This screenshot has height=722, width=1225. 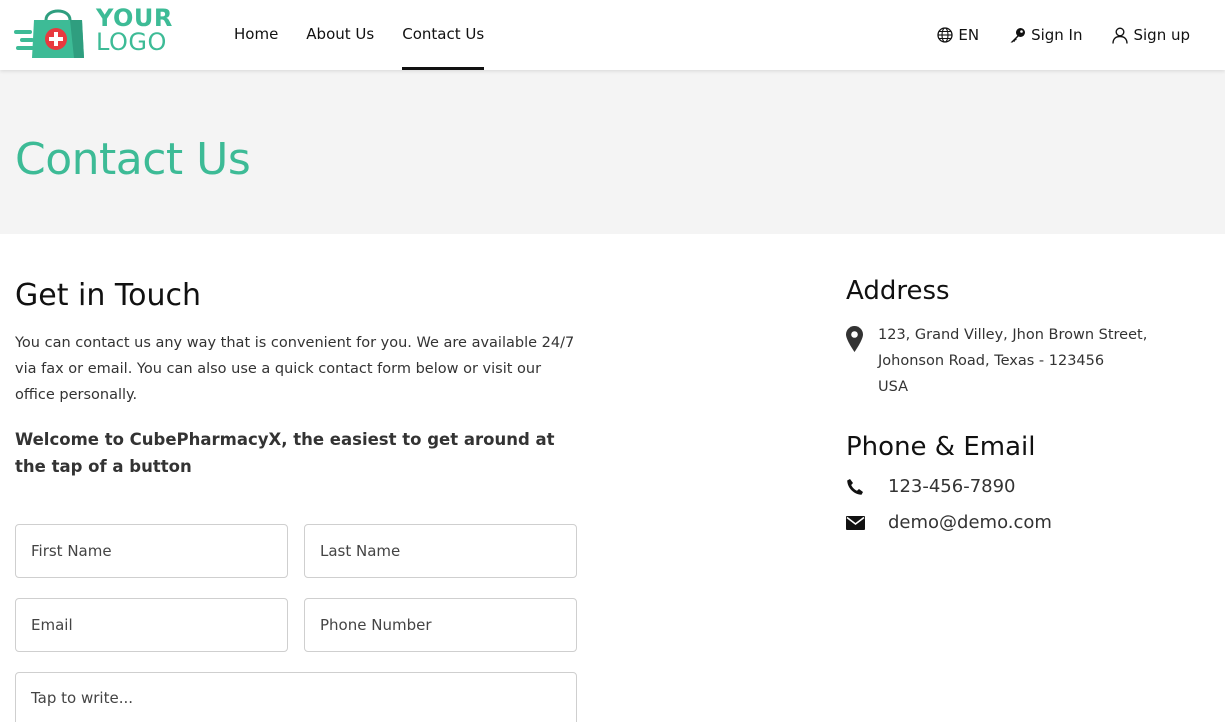 I want to click on sign-in-label: Sign In, so click(x=1057, y=35).